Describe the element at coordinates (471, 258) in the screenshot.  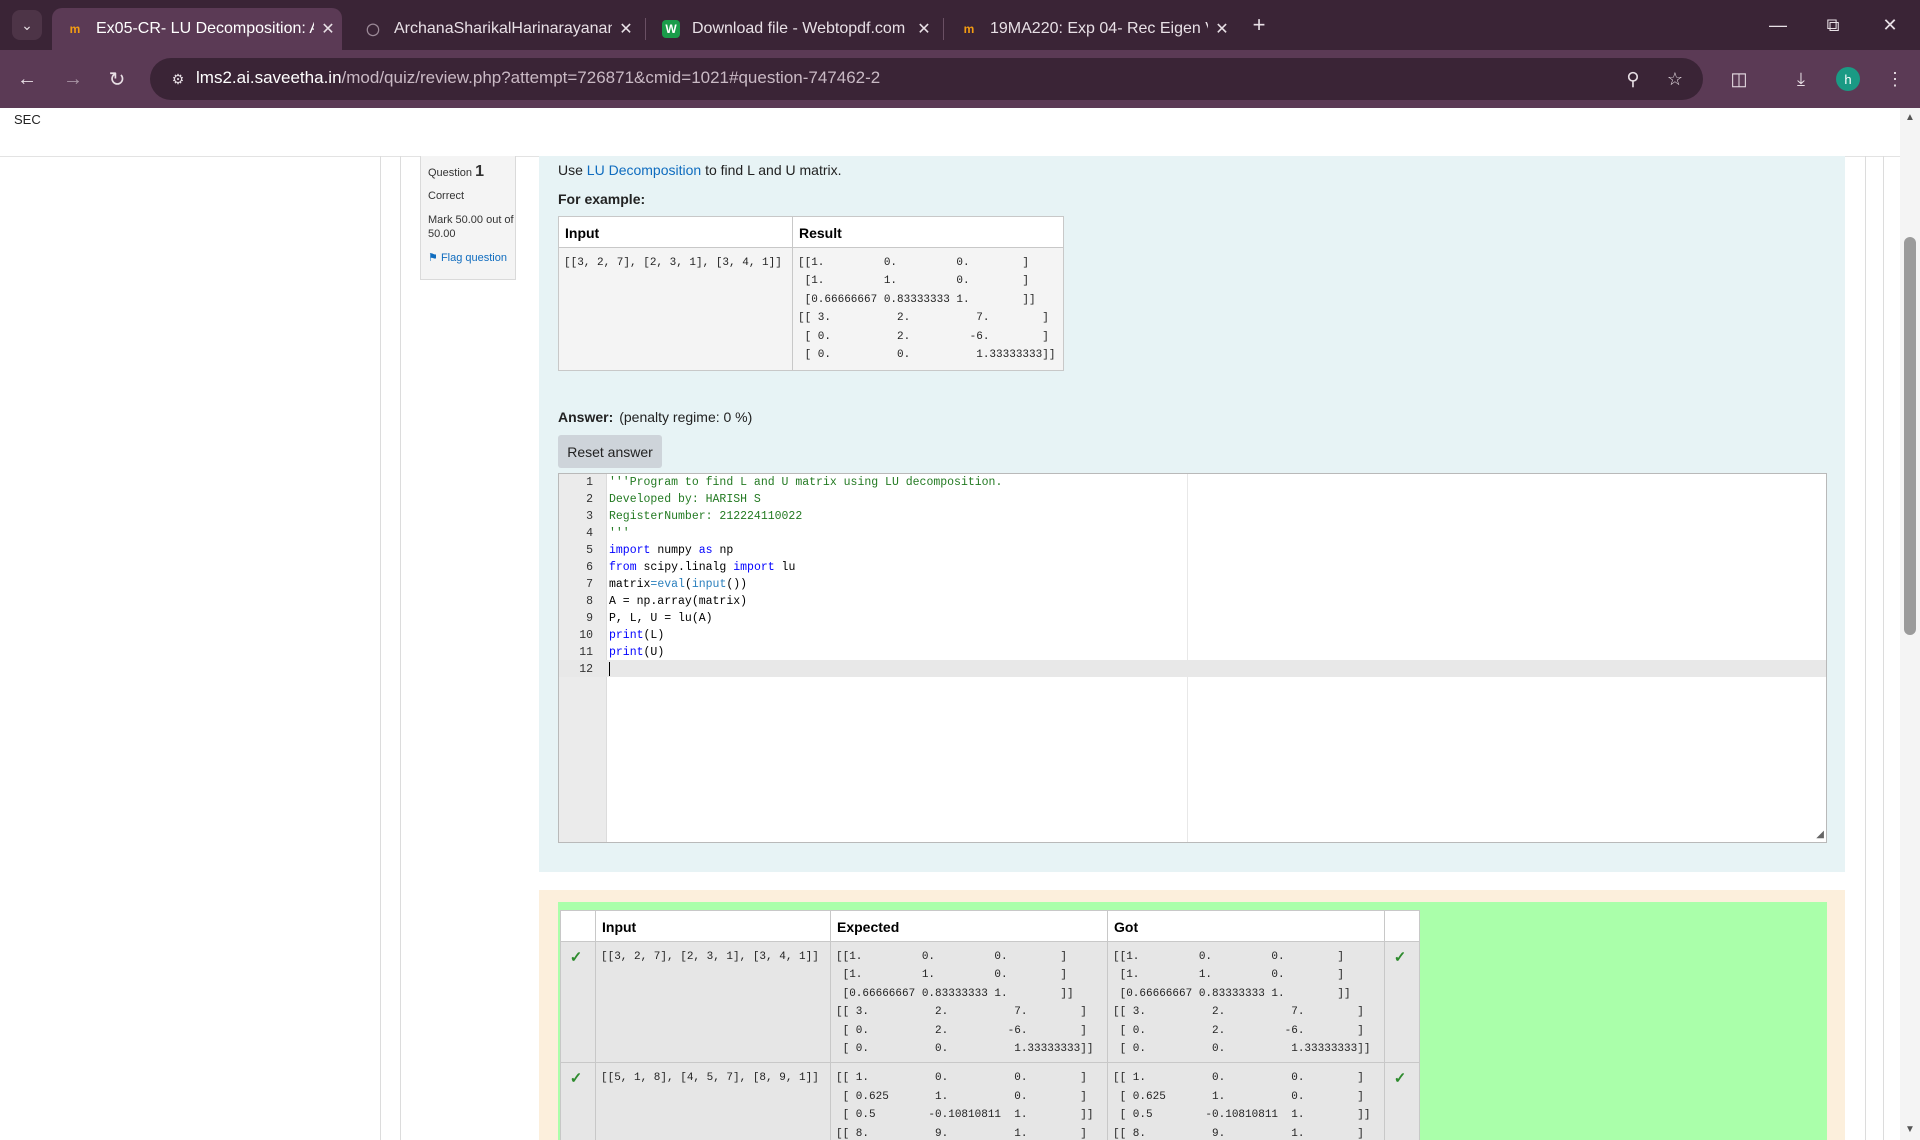
I see `flag-question-link: ⚑ Flag question` at that location.